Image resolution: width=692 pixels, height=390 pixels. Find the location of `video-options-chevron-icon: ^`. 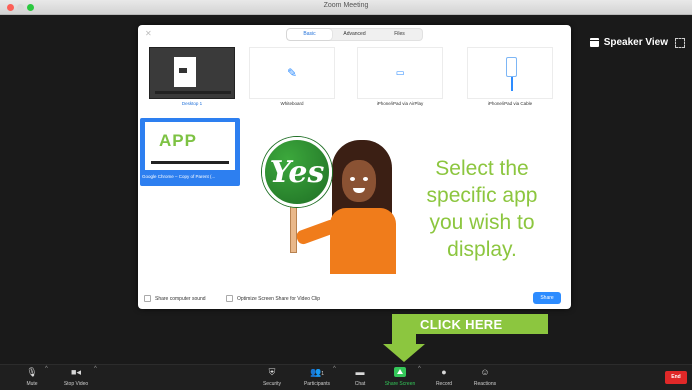

video-options-chevron-icon: ^ is located at coordinates (95, 369).